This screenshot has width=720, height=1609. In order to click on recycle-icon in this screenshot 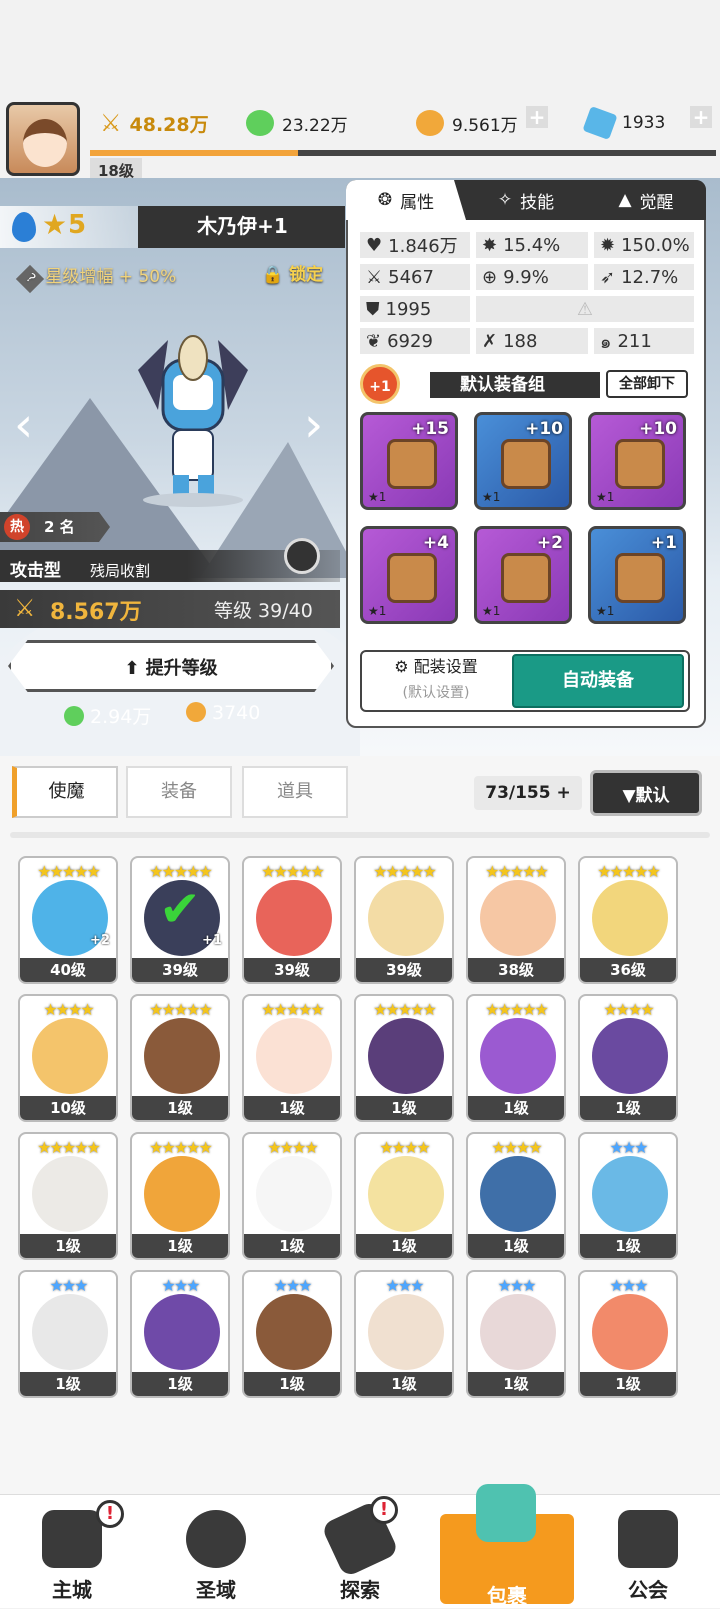, I will do `click(302, 556)`.